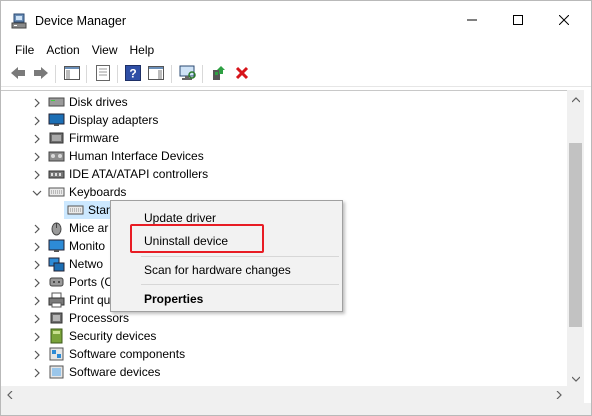  What do you see at coordinates (142, 50) in the screenshot?
I see `menu-help: Help` at bounding box center [142, 50].